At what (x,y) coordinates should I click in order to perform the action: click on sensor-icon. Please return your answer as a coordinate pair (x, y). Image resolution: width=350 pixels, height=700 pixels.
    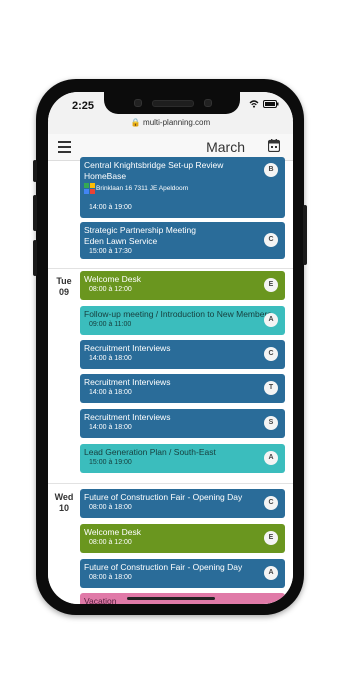
    Looking at the image, I should click on (208, 103).